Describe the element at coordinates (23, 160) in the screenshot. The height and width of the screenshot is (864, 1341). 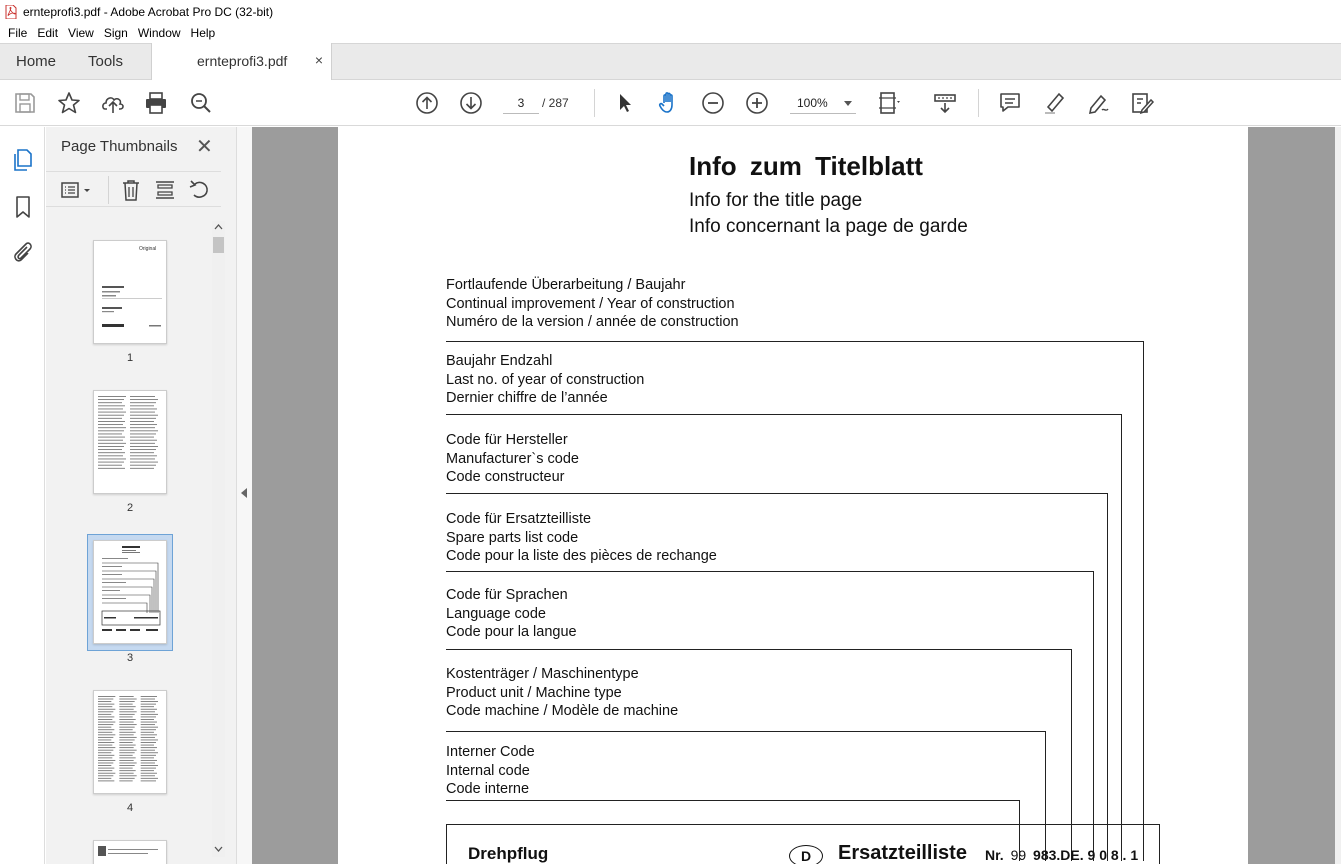
I see `page-thumbnails-icon` at that location.